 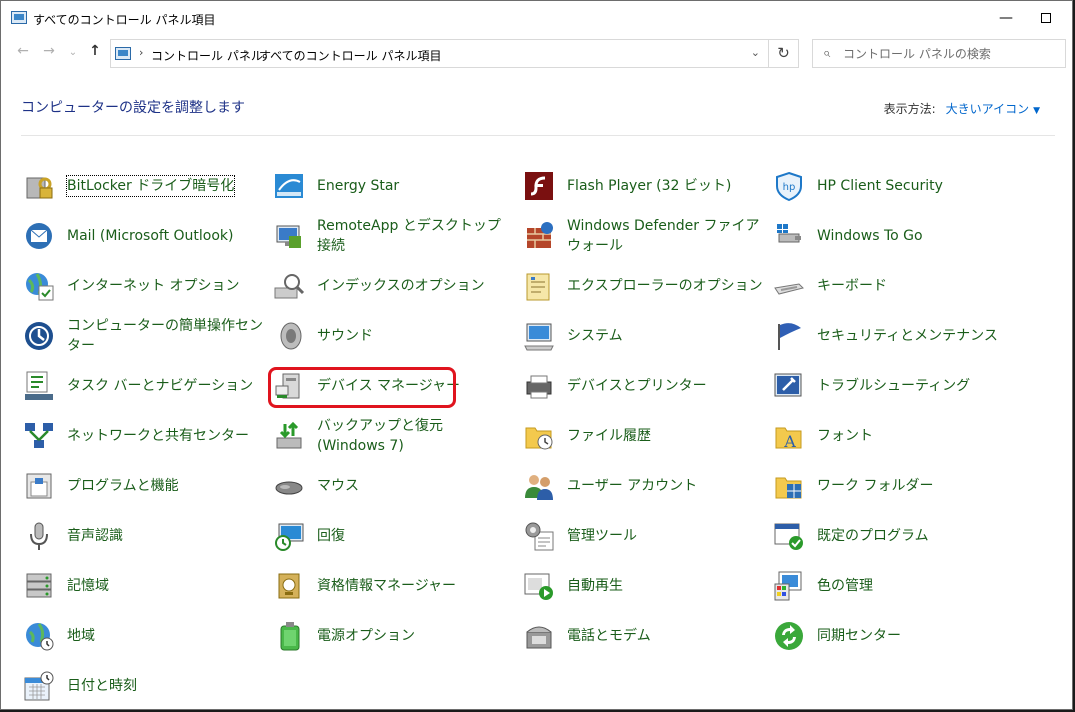 What do you see at coordinates (19, 17) in the screenshot?
I see `control-panel-icon` at bounding box center [19, 17].